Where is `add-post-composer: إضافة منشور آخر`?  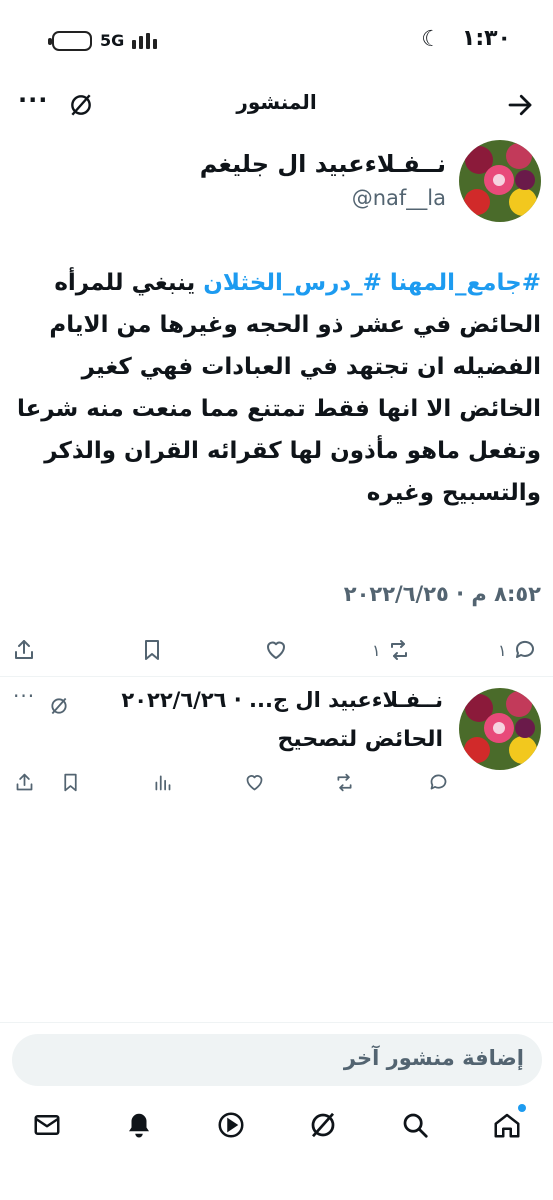 add-post-composer: إضافة منشور آخر is located at coordinates (277, 1060).